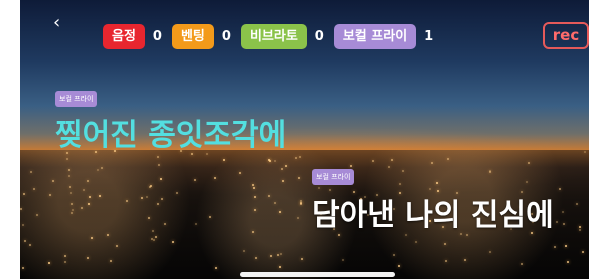 The width and height of the screenshot is (611, 279). Describe the element at coordinates (226, 36) in the screenshot. I see `belting-count: 0` at that location.